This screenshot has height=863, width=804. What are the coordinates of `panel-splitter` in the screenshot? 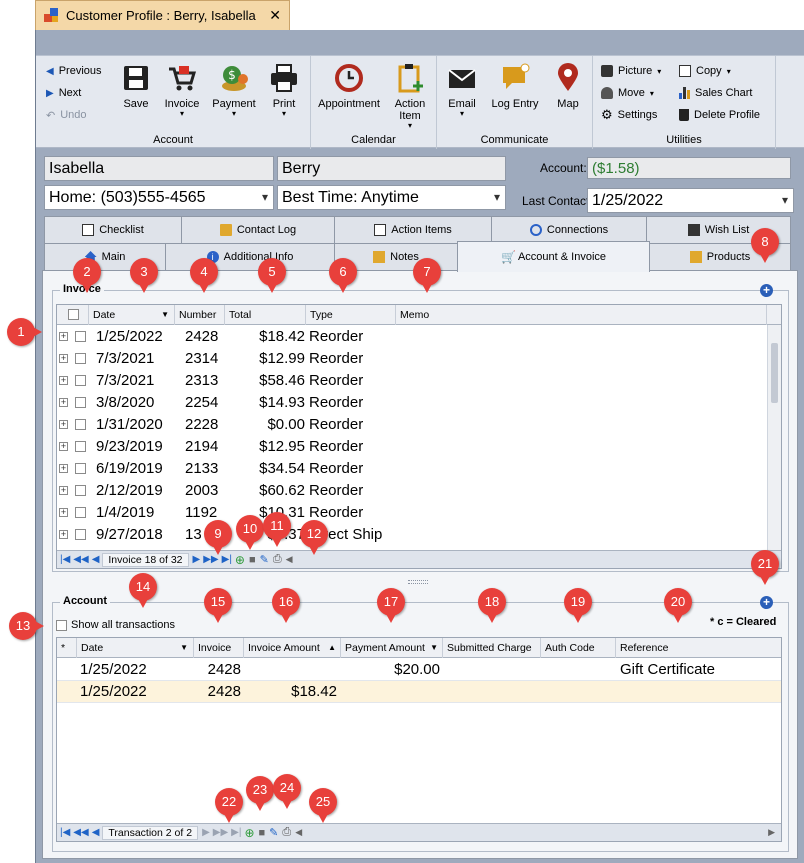 It's located at (418, 582).